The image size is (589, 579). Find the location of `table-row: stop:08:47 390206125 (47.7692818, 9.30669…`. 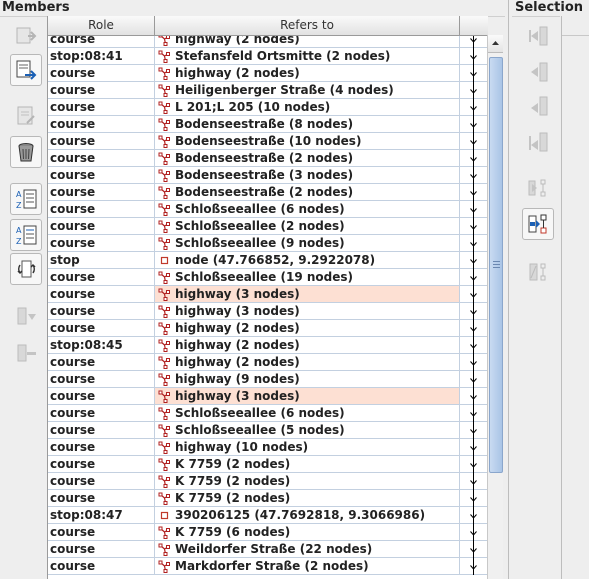

table-row: stop:08:47 390206125 (47.7692818, 9.30669… is located at coordinates (268, 515).